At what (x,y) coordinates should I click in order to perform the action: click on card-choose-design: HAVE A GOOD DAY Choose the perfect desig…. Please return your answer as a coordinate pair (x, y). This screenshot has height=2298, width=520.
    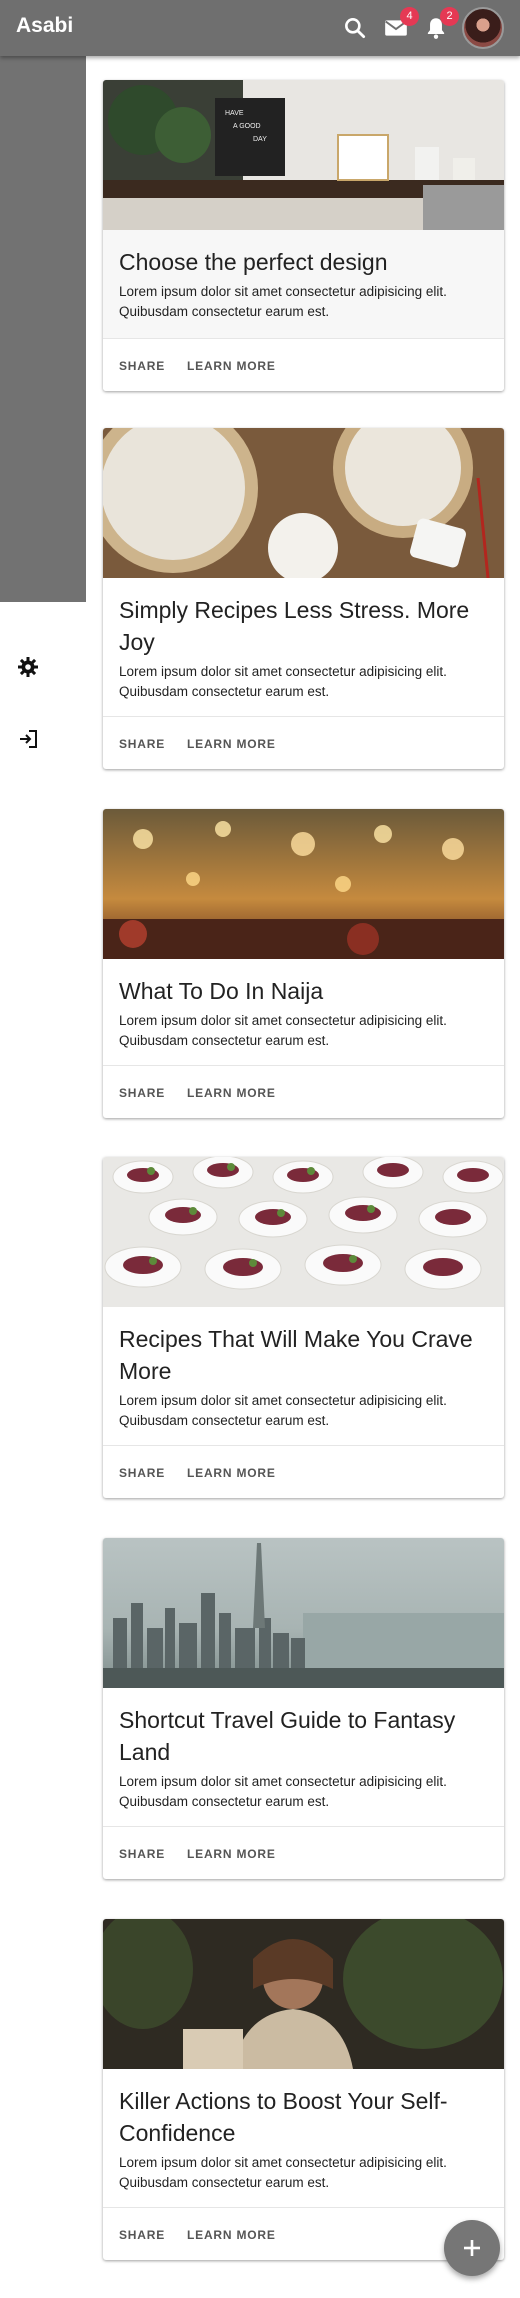
    Looking at the image, I should click on (303, 235).